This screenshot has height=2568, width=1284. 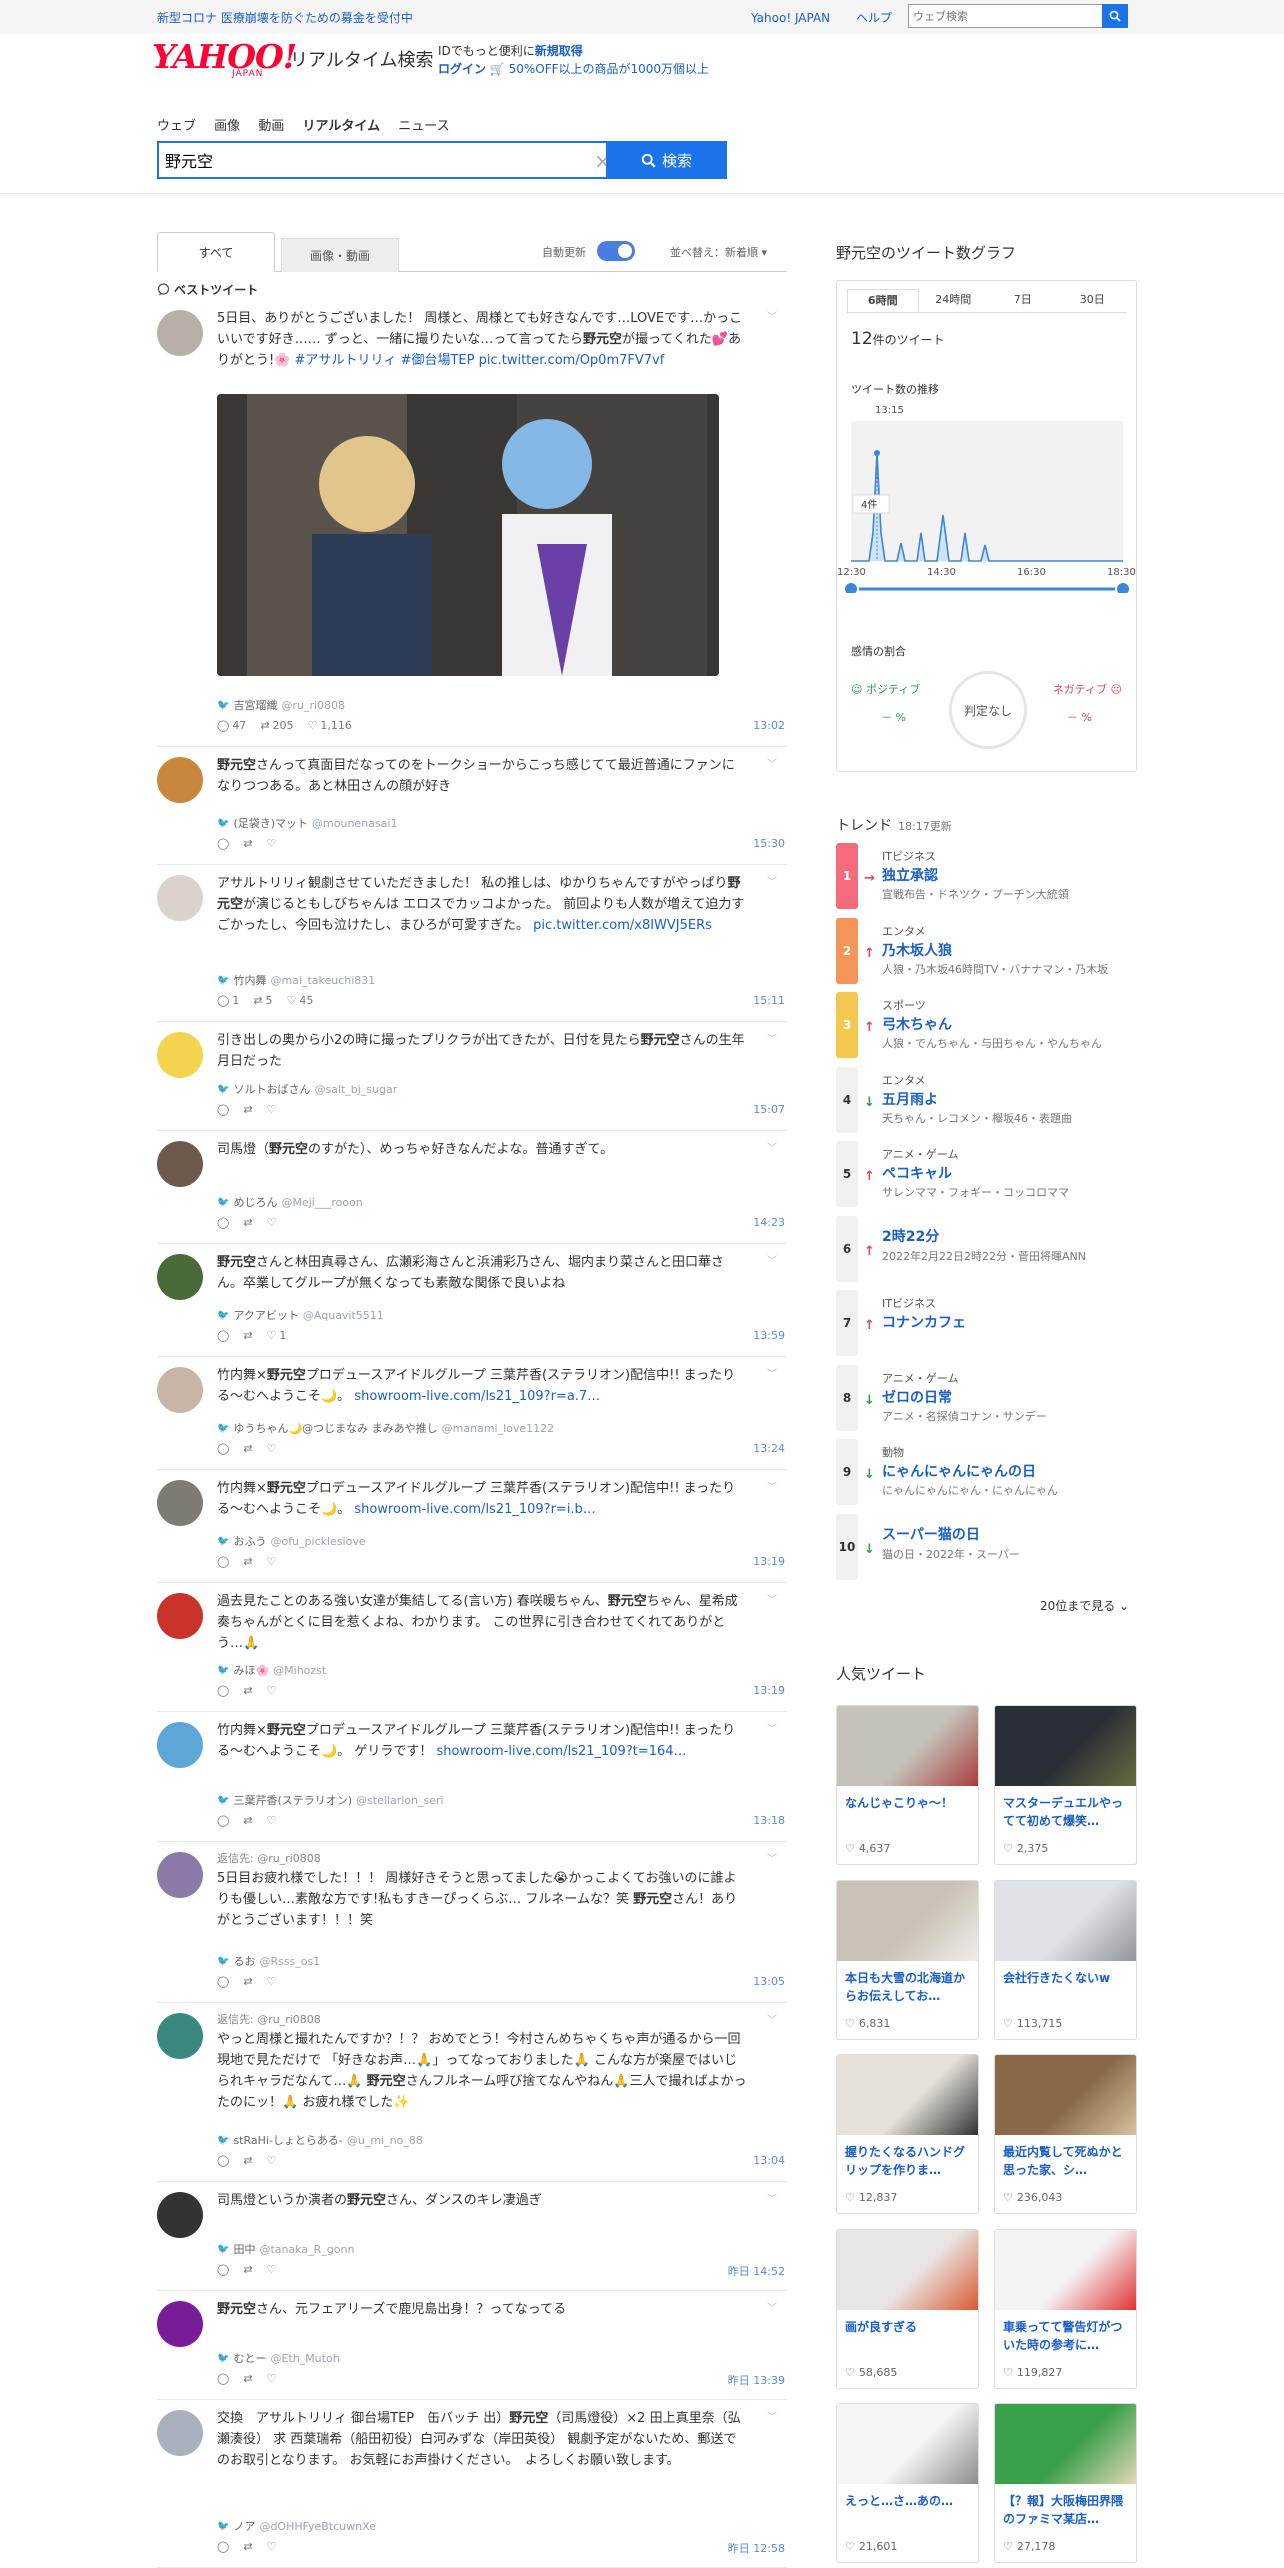 I want to click on tweet-author: 🐦 アクアビット @Aquavit5511, so click(x=300, y=1315).